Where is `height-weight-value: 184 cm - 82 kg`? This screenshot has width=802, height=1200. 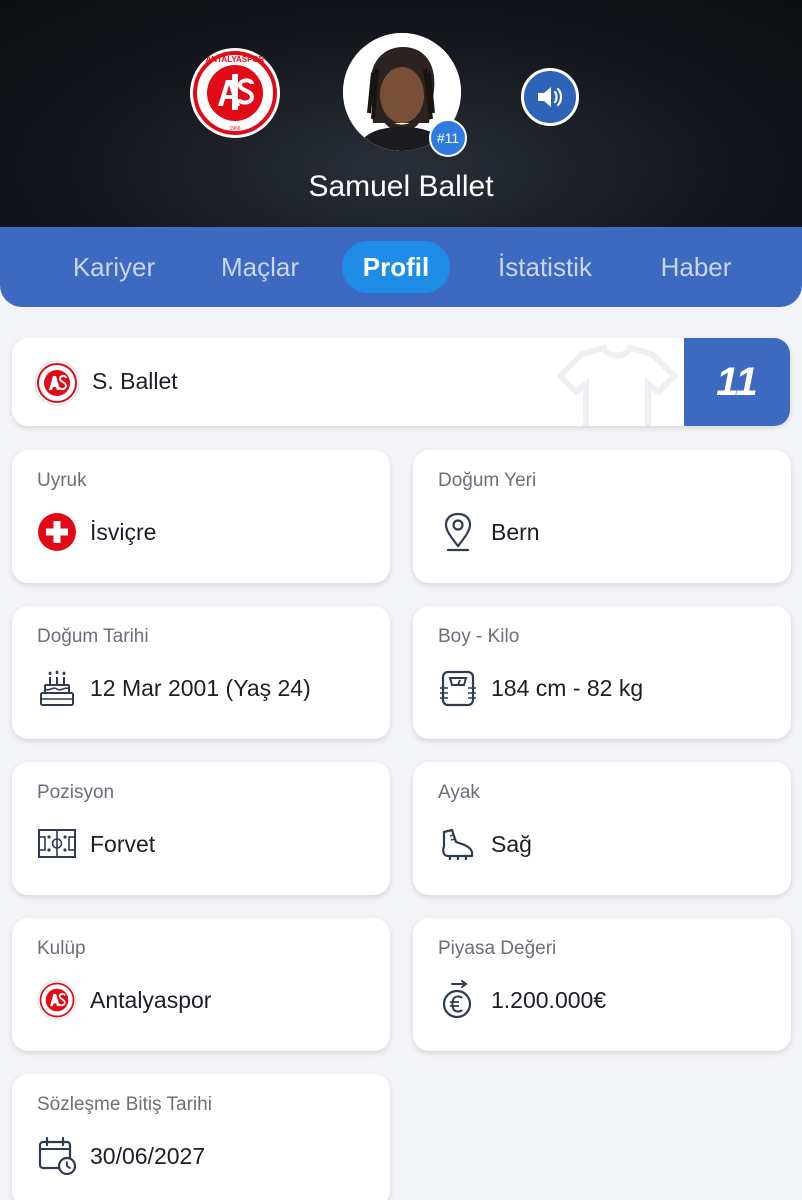 height-weight-value: 184 cm - 82 kg is located at coordinates (567, 688).